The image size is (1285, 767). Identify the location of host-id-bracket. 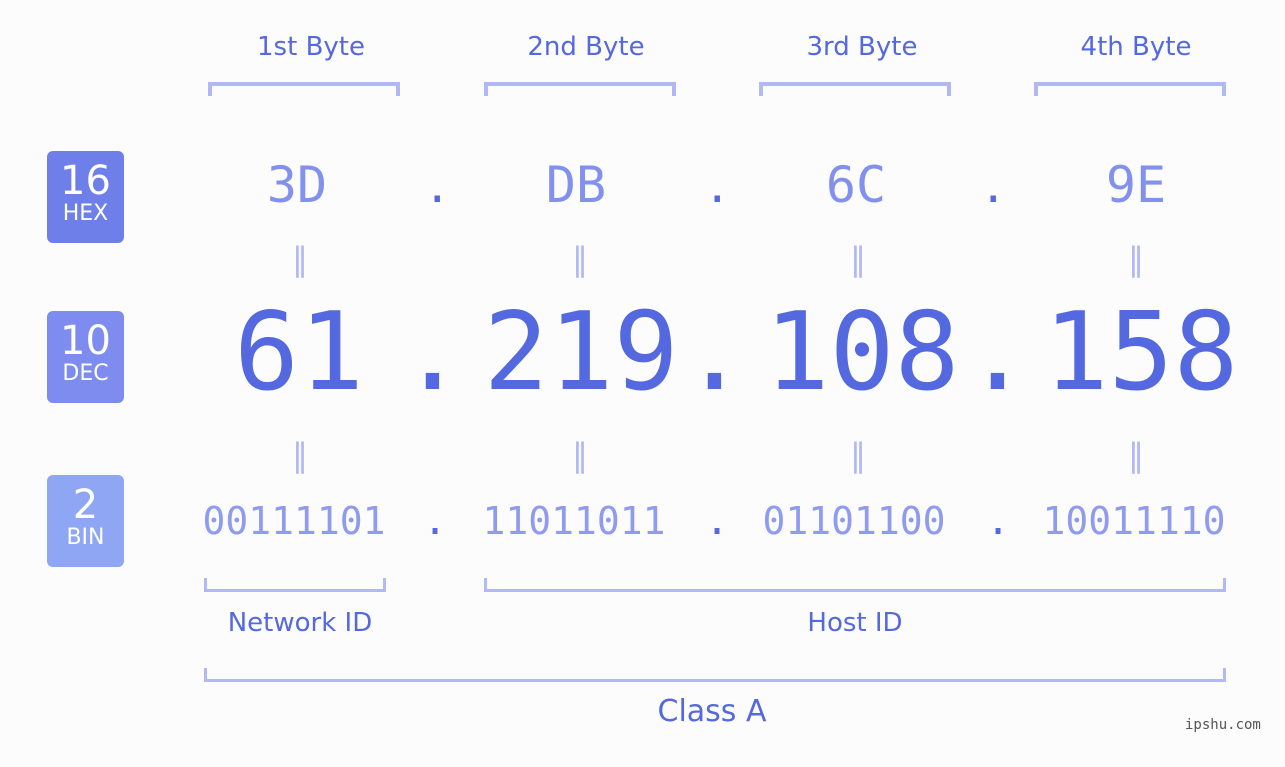
(855, 585).